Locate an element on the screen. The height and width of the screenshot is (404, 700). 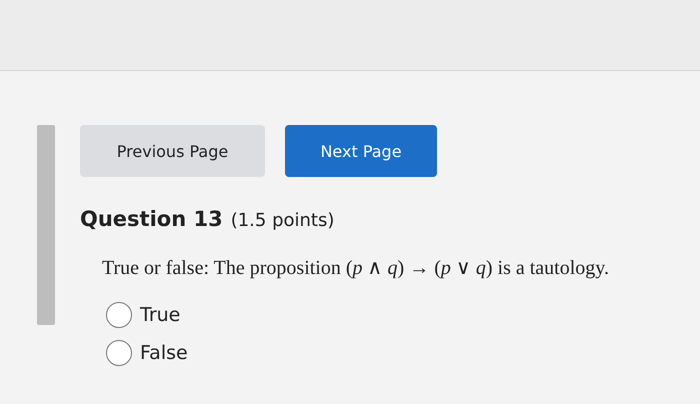
scrollbar is located at coordinates (46, 225).